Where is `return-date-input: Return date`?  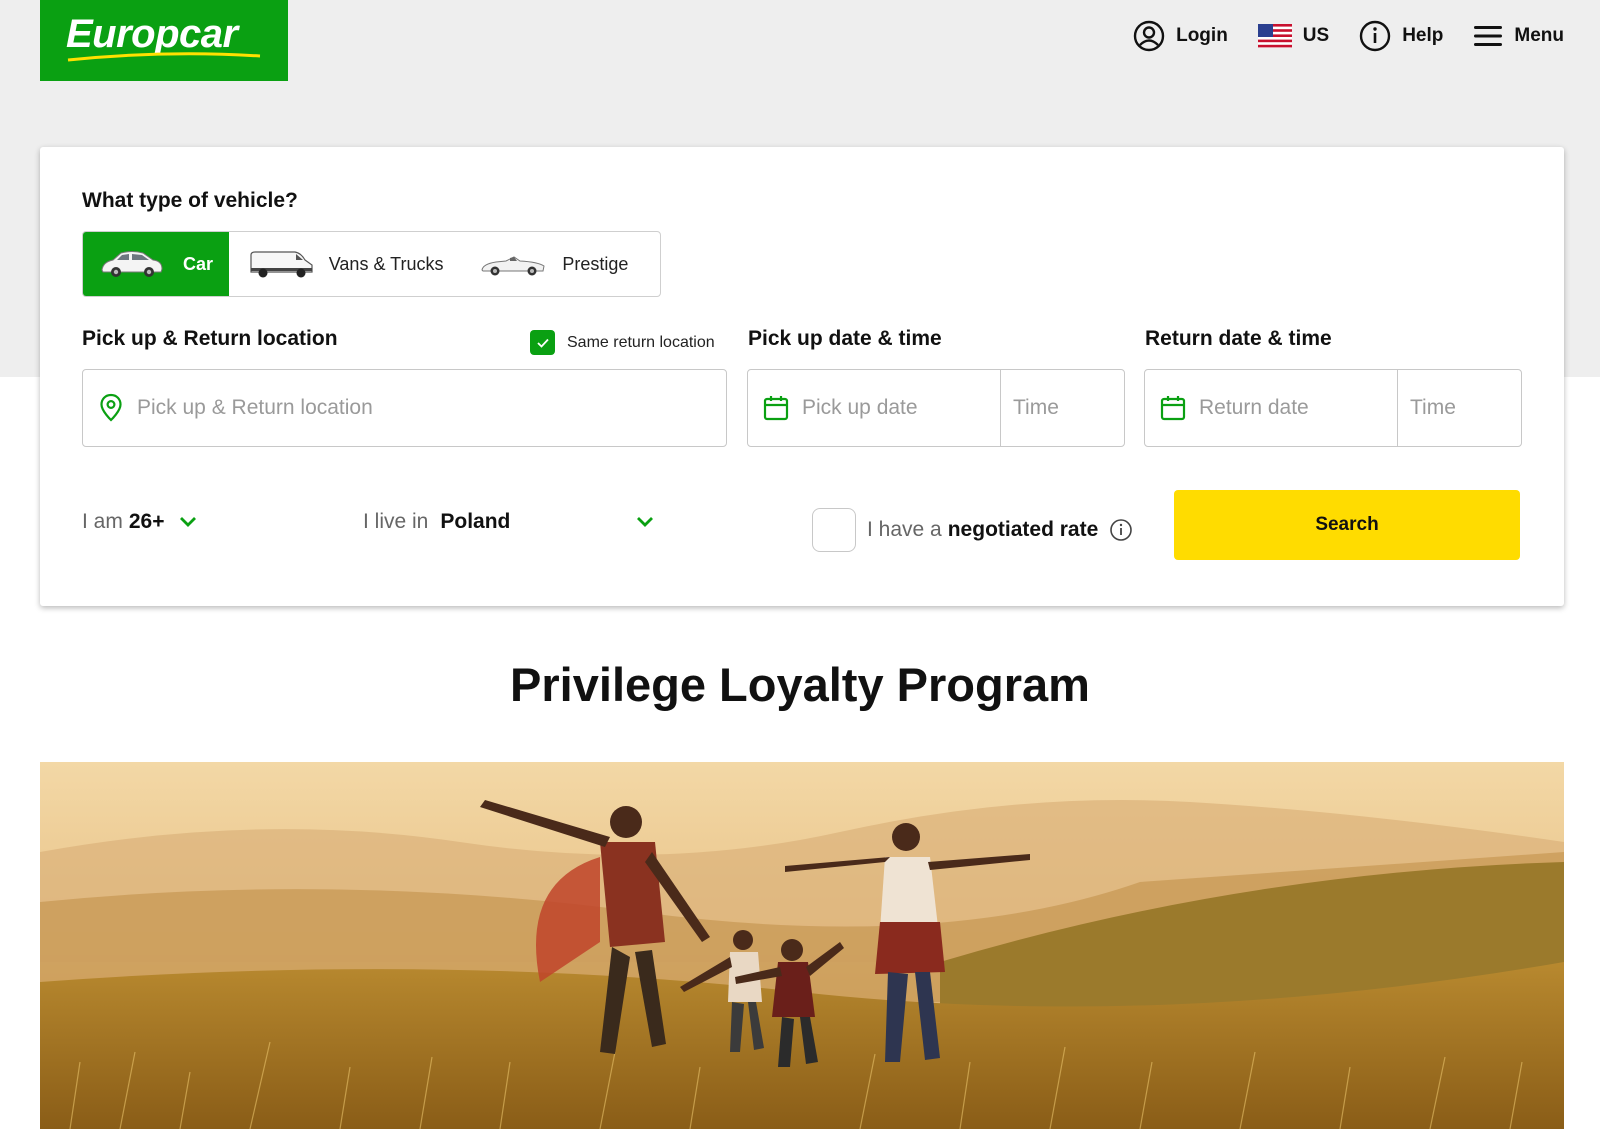 return-date-input: Return date is located at coordinates (1271, 408).